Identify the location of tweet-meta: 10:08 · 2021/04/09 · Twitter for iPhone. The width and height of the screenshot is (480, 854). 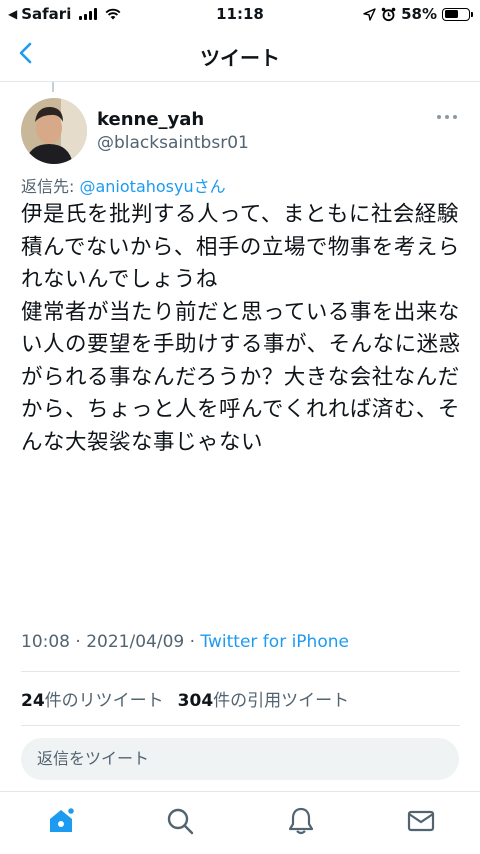
(185, 642).